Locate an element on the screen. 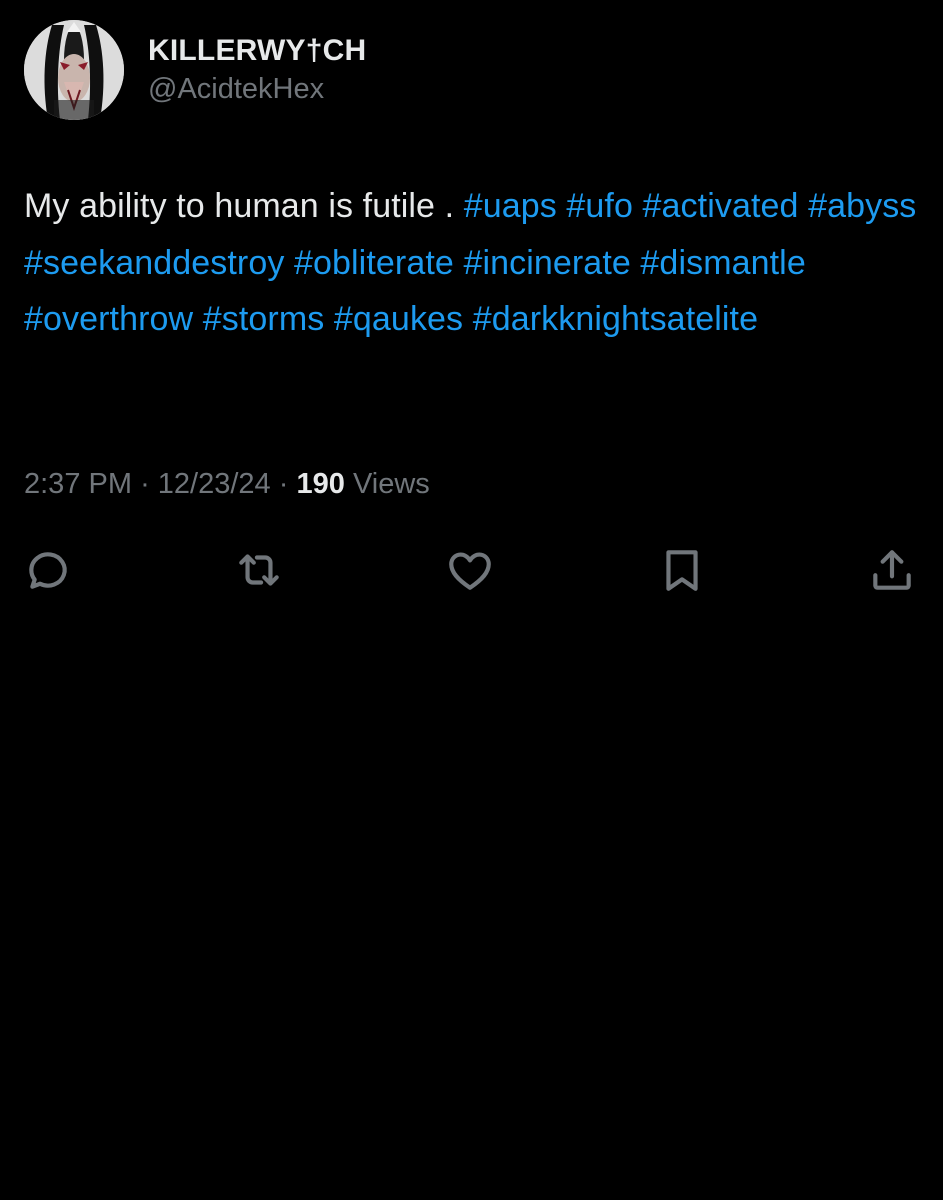 This screenshot has width=943, height=1200. like-icon is located at coordinates (470, 571).